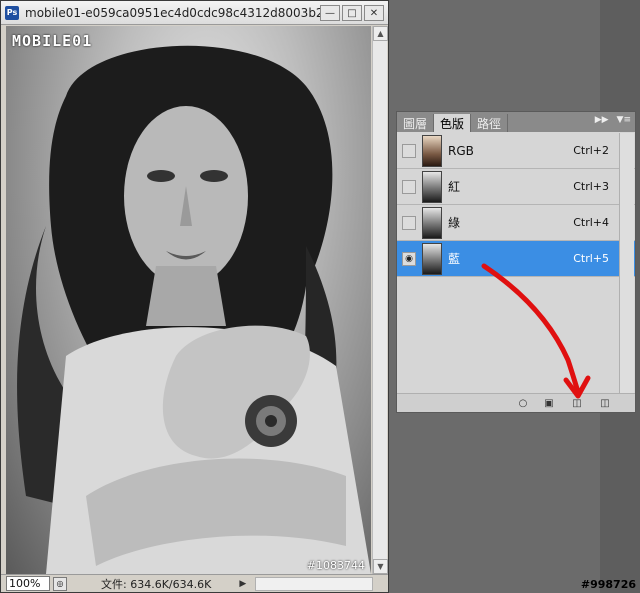 The width and height of the screenshot is (640, 593). Describe the element at coordinates (516, 151) in the screenshot. I see `channel-row-rgb: RGB Ctrl+2` at that location.